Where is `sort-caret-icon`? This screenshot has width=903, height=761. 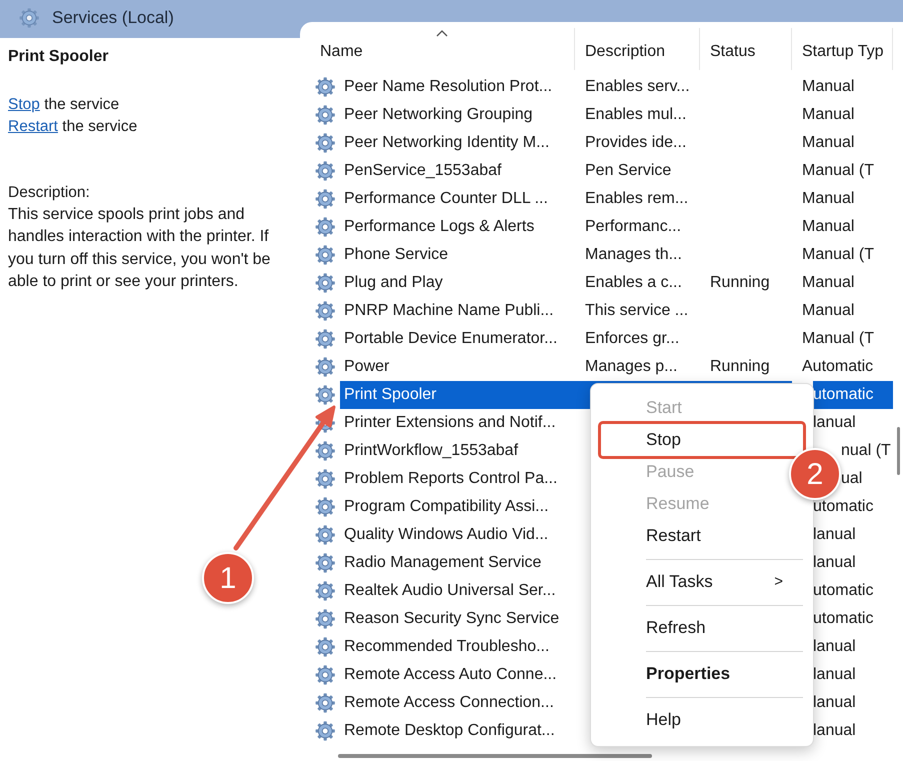
sort-caret-icon is located at coordinates (442, 33).